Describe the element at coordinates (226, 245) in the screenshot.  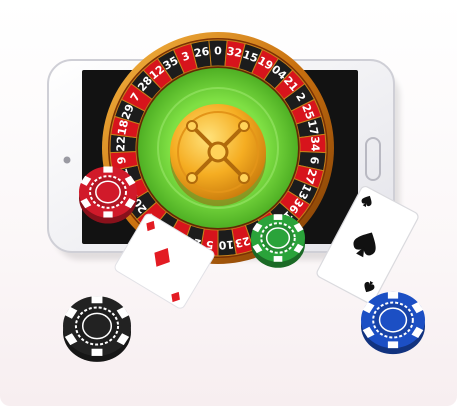
I see `wheel-number: 10` at that location.